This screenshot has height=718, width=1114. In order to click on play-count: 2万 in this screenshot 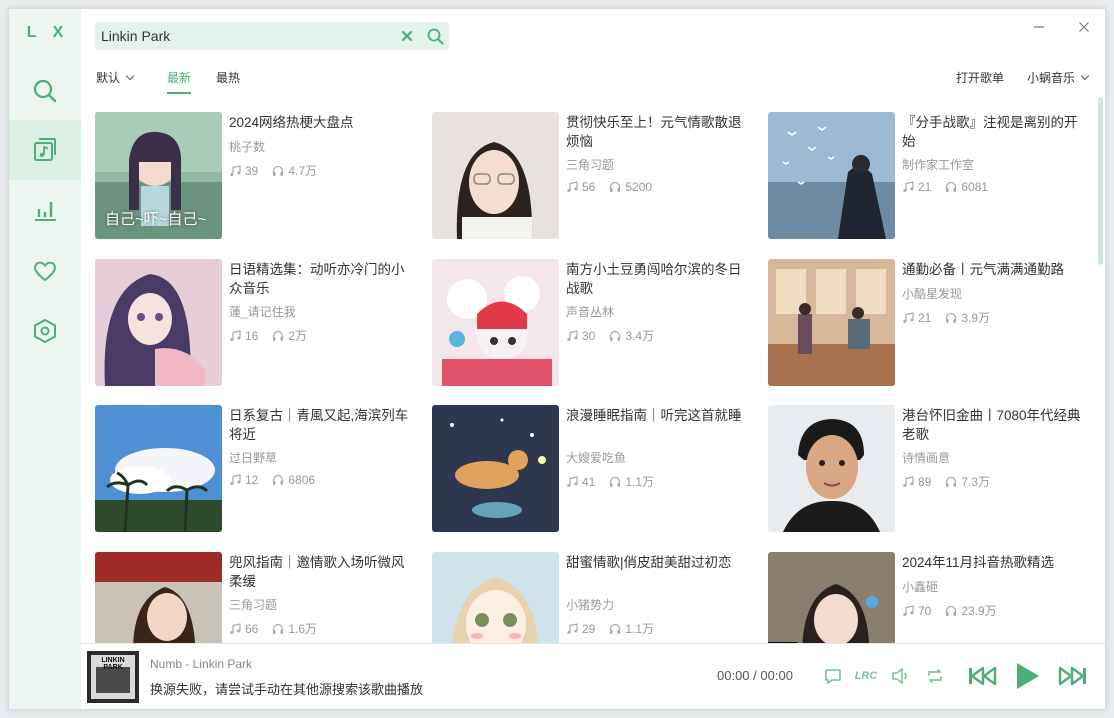, I will do `click(298, 336)`.